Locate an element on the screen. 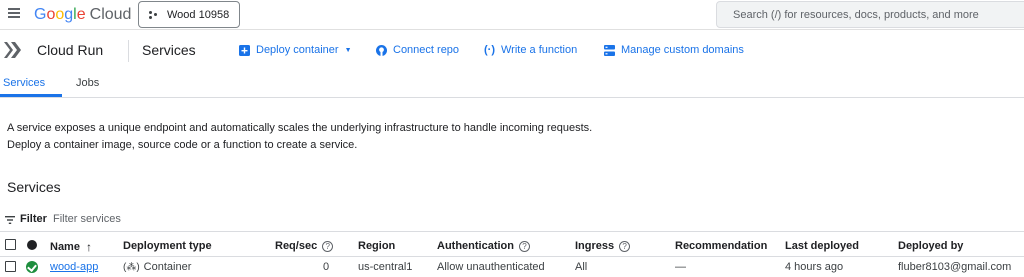 This screenshot has height=277, width=1024. section-title: Services is located at coordinates (34, 187).